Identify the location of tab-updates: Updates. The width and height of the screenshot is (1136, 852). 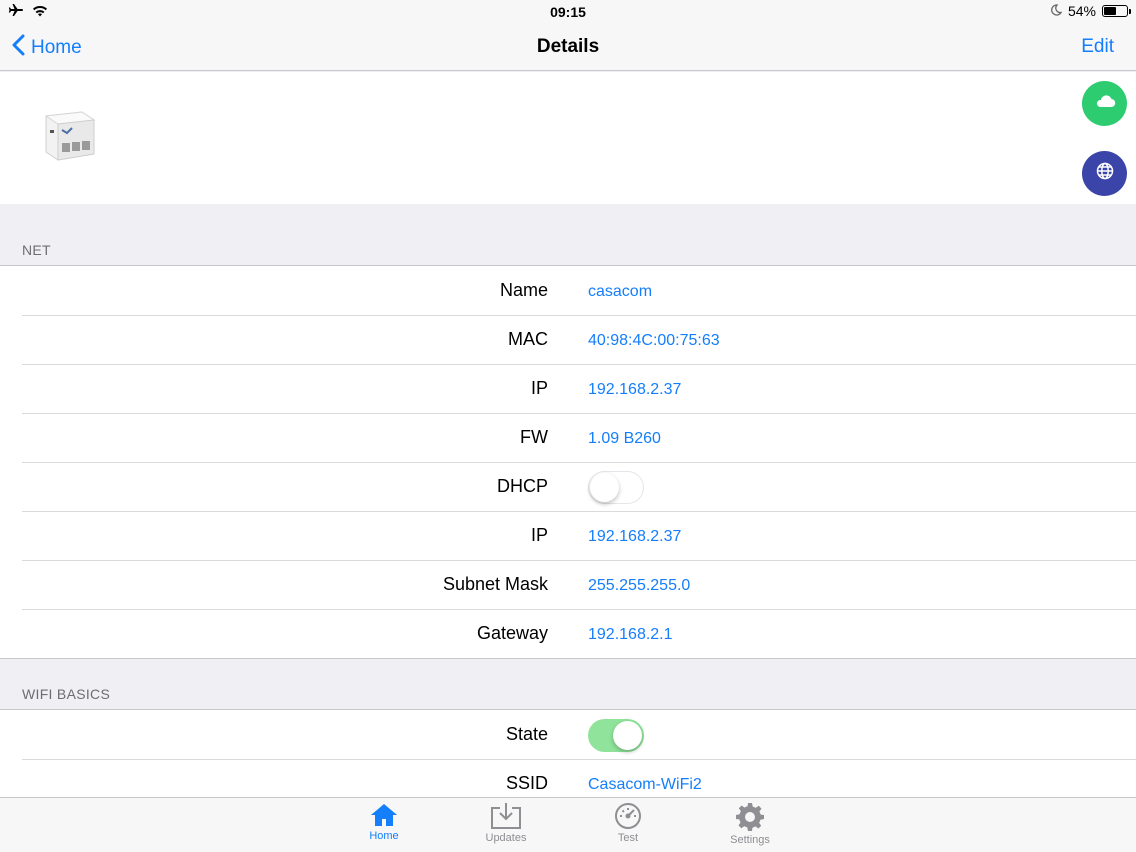
(506, 823).